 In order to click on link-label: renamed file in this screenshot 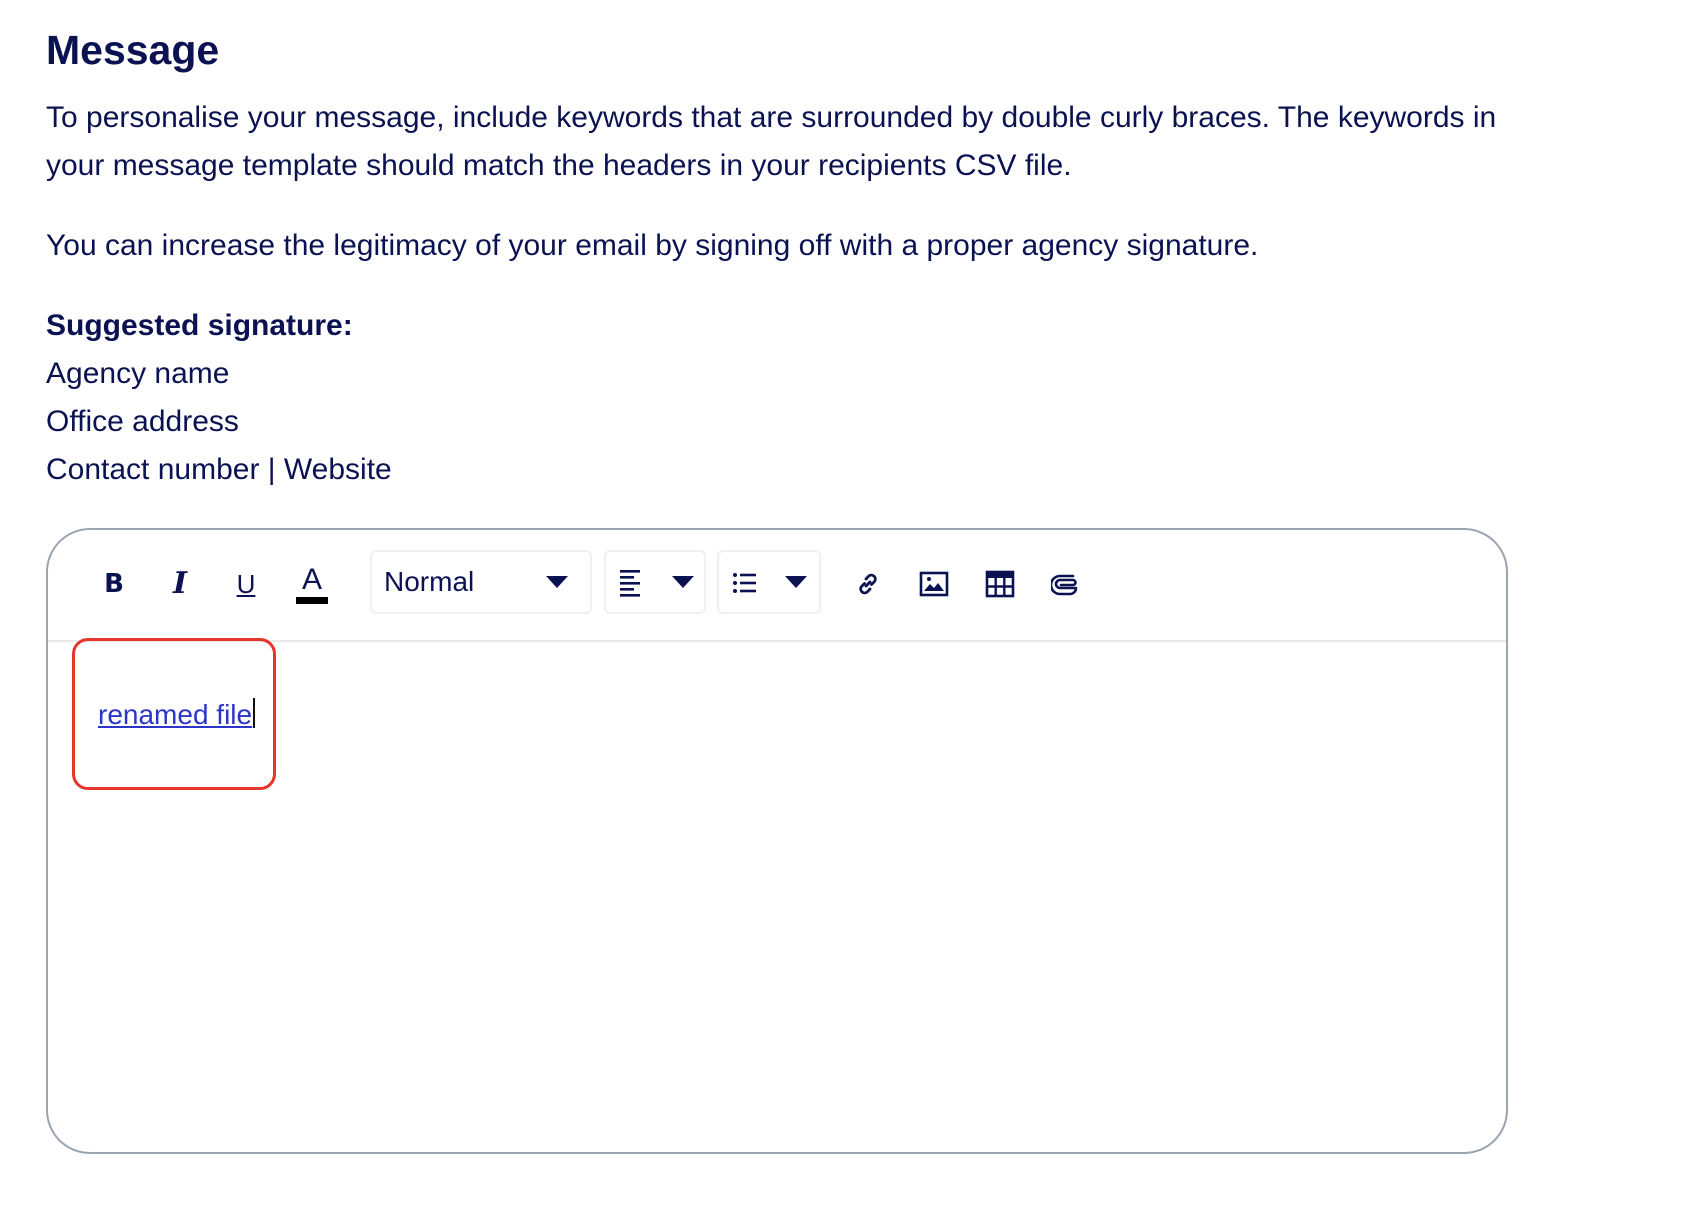, I will do `click(175, 714)`.